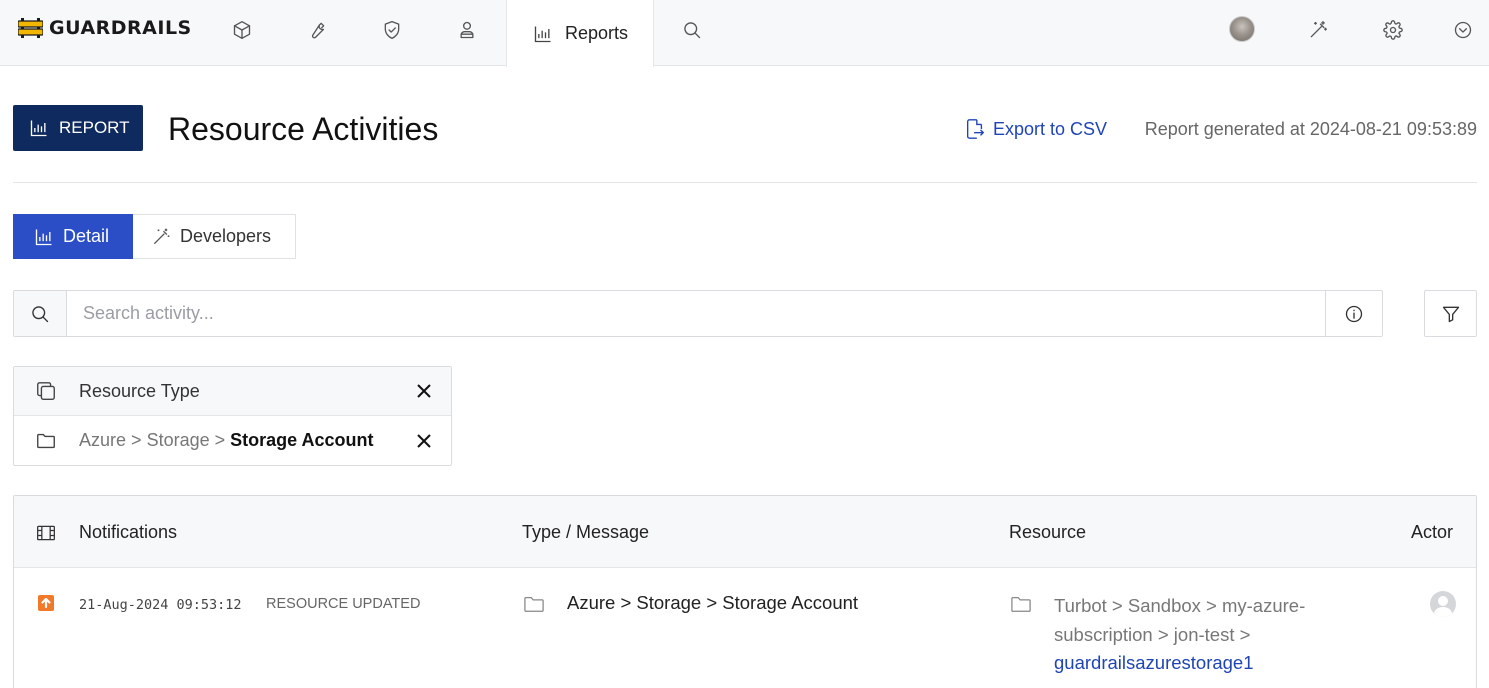 The image size is (1489, 688). I want to click on user-tie-icon, so click(467, 30).